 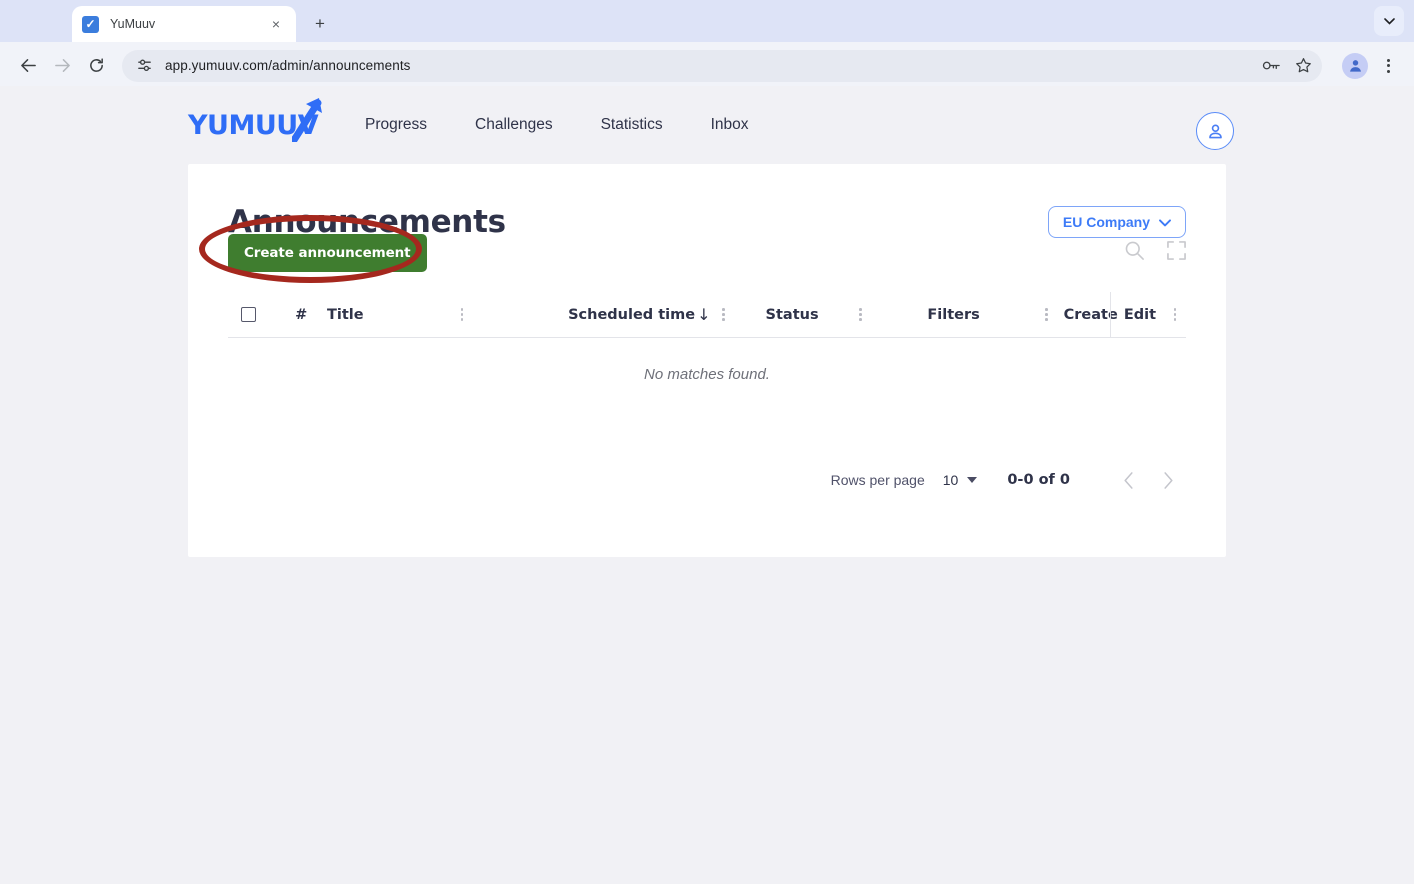 I want to click on select-all-checkbox-cell, so click(x=252, y=314).